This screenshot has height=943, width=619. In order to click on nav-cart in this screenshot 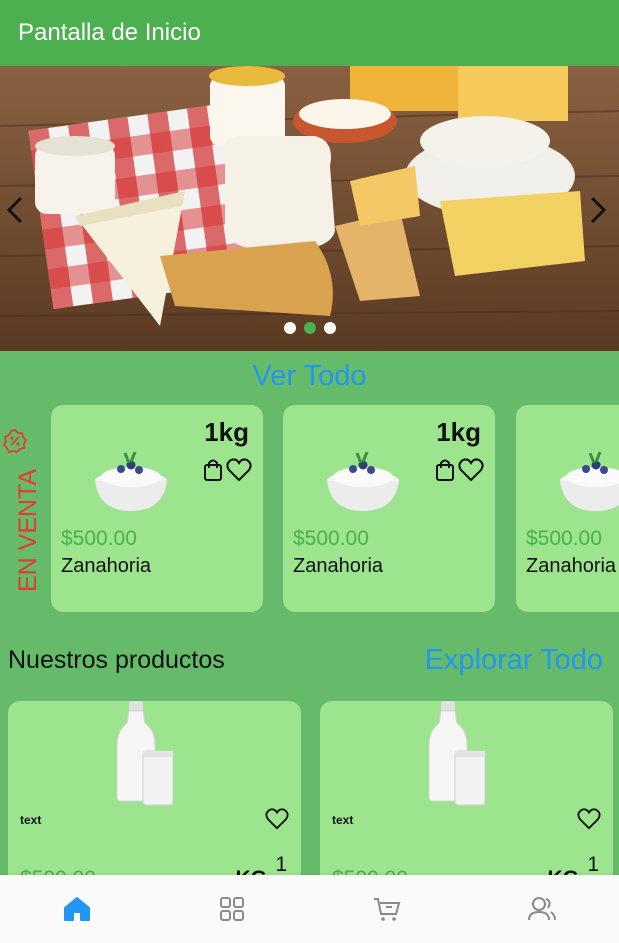, I will do `click(387, 909)`.